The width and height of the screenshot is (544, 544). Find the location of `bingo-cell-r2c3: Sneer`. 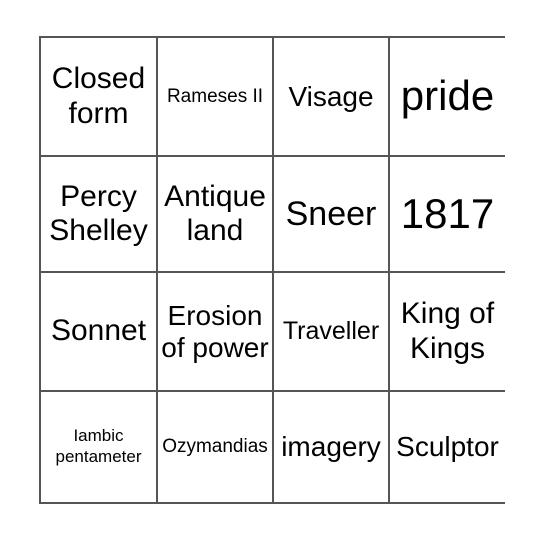

bingo-cell-r2c3: Sneer is located at coordinates (332, 215).